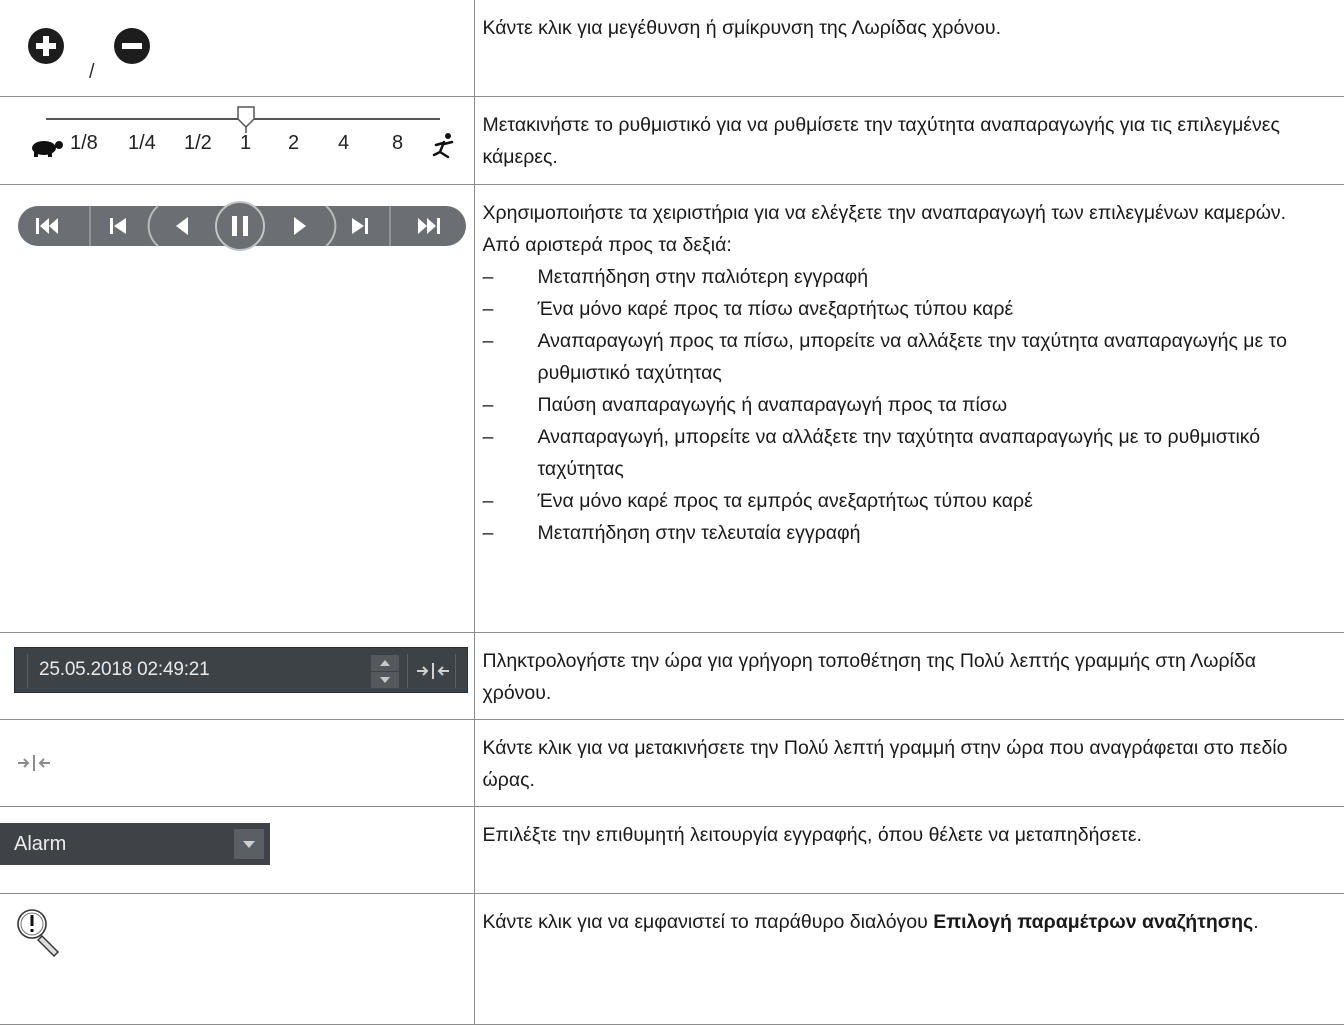 The height and width of the screenshot is (1026, 1344). Describe the element at coordinates (242, 225) in the screenshot. I see `playback-controls` at that location.